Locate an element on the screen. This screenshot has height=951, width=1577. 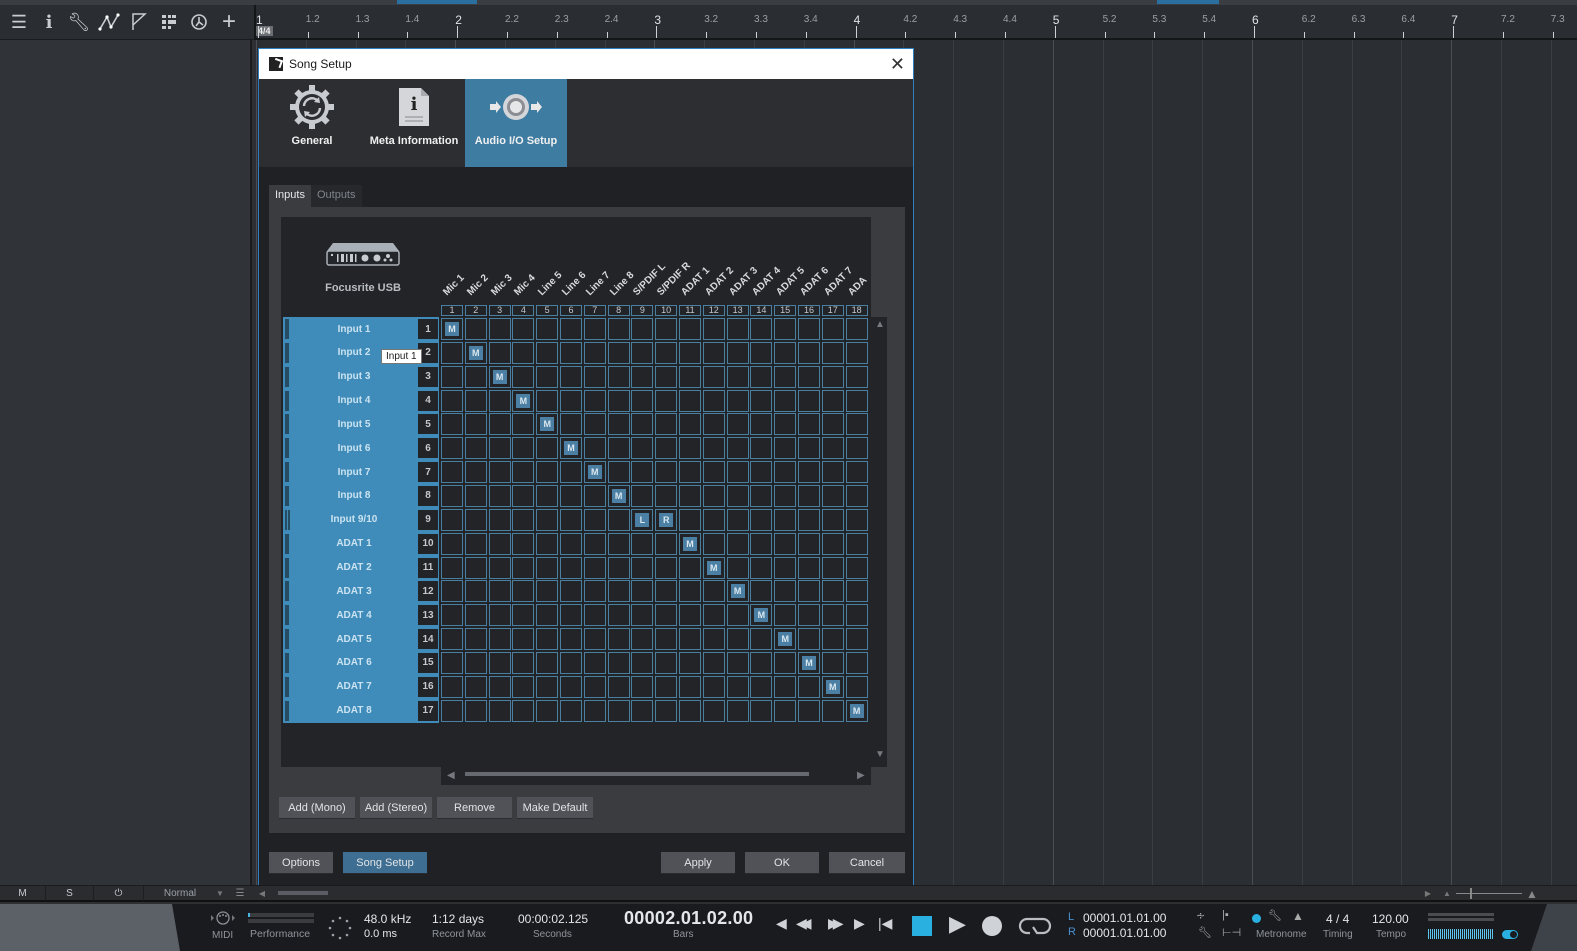
category-meta-information: i Meta Information is located at coordinates (414, 123).